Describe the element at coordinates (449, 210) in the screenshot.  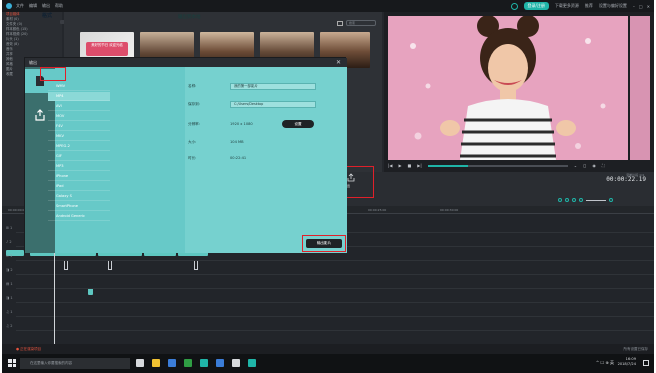
I see `ruler-tick-label: 00:00:30:00` at that location.